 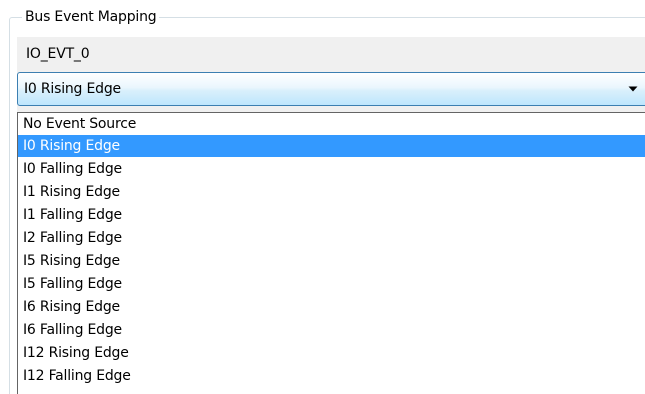 What do you see at coordinates (633, 89) in the screenshot?
I see `dropdown-arrow-icon` at bounding box center [633, 89].